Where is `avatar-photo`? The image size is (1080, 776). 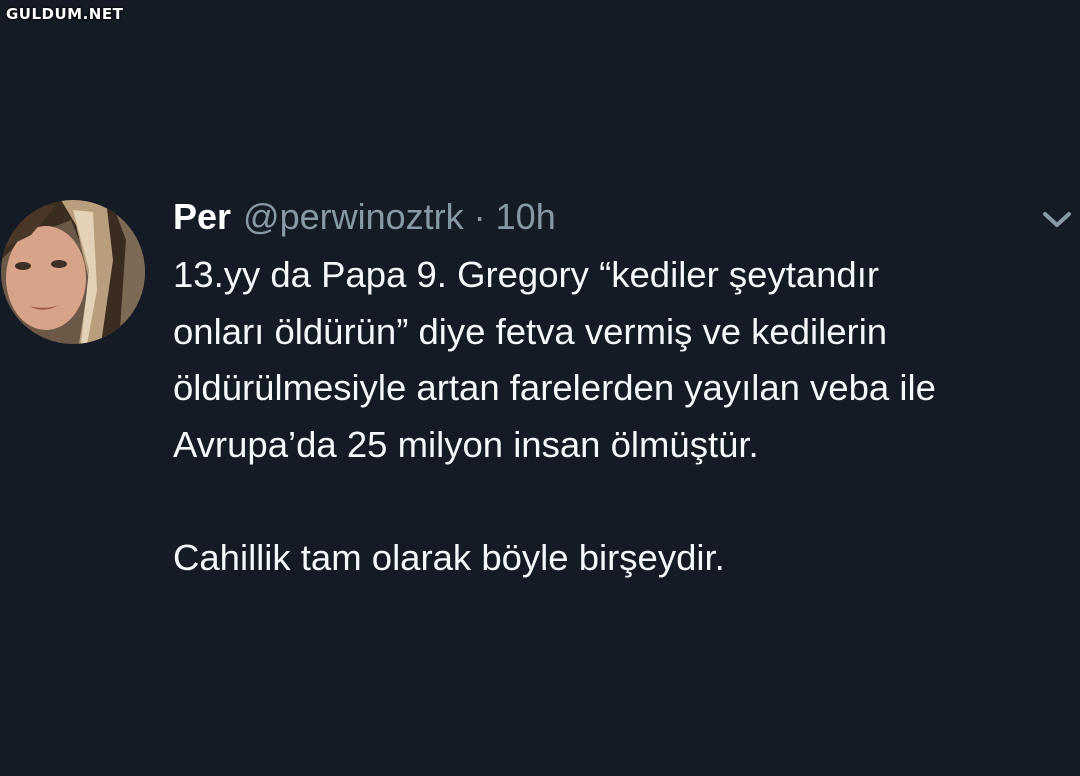
avatar-photo is located at coordinates (73, 272).